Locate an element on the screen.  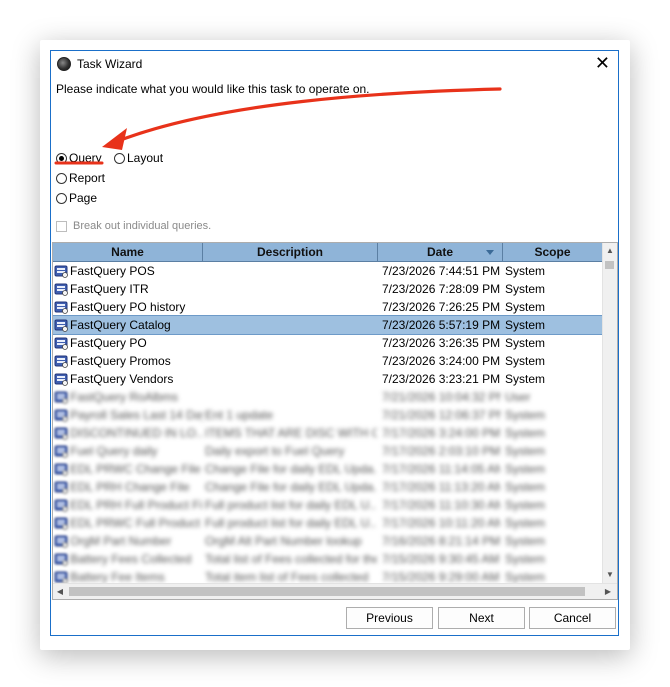
annotation-arrowhead is located at coordinates (114, 139).